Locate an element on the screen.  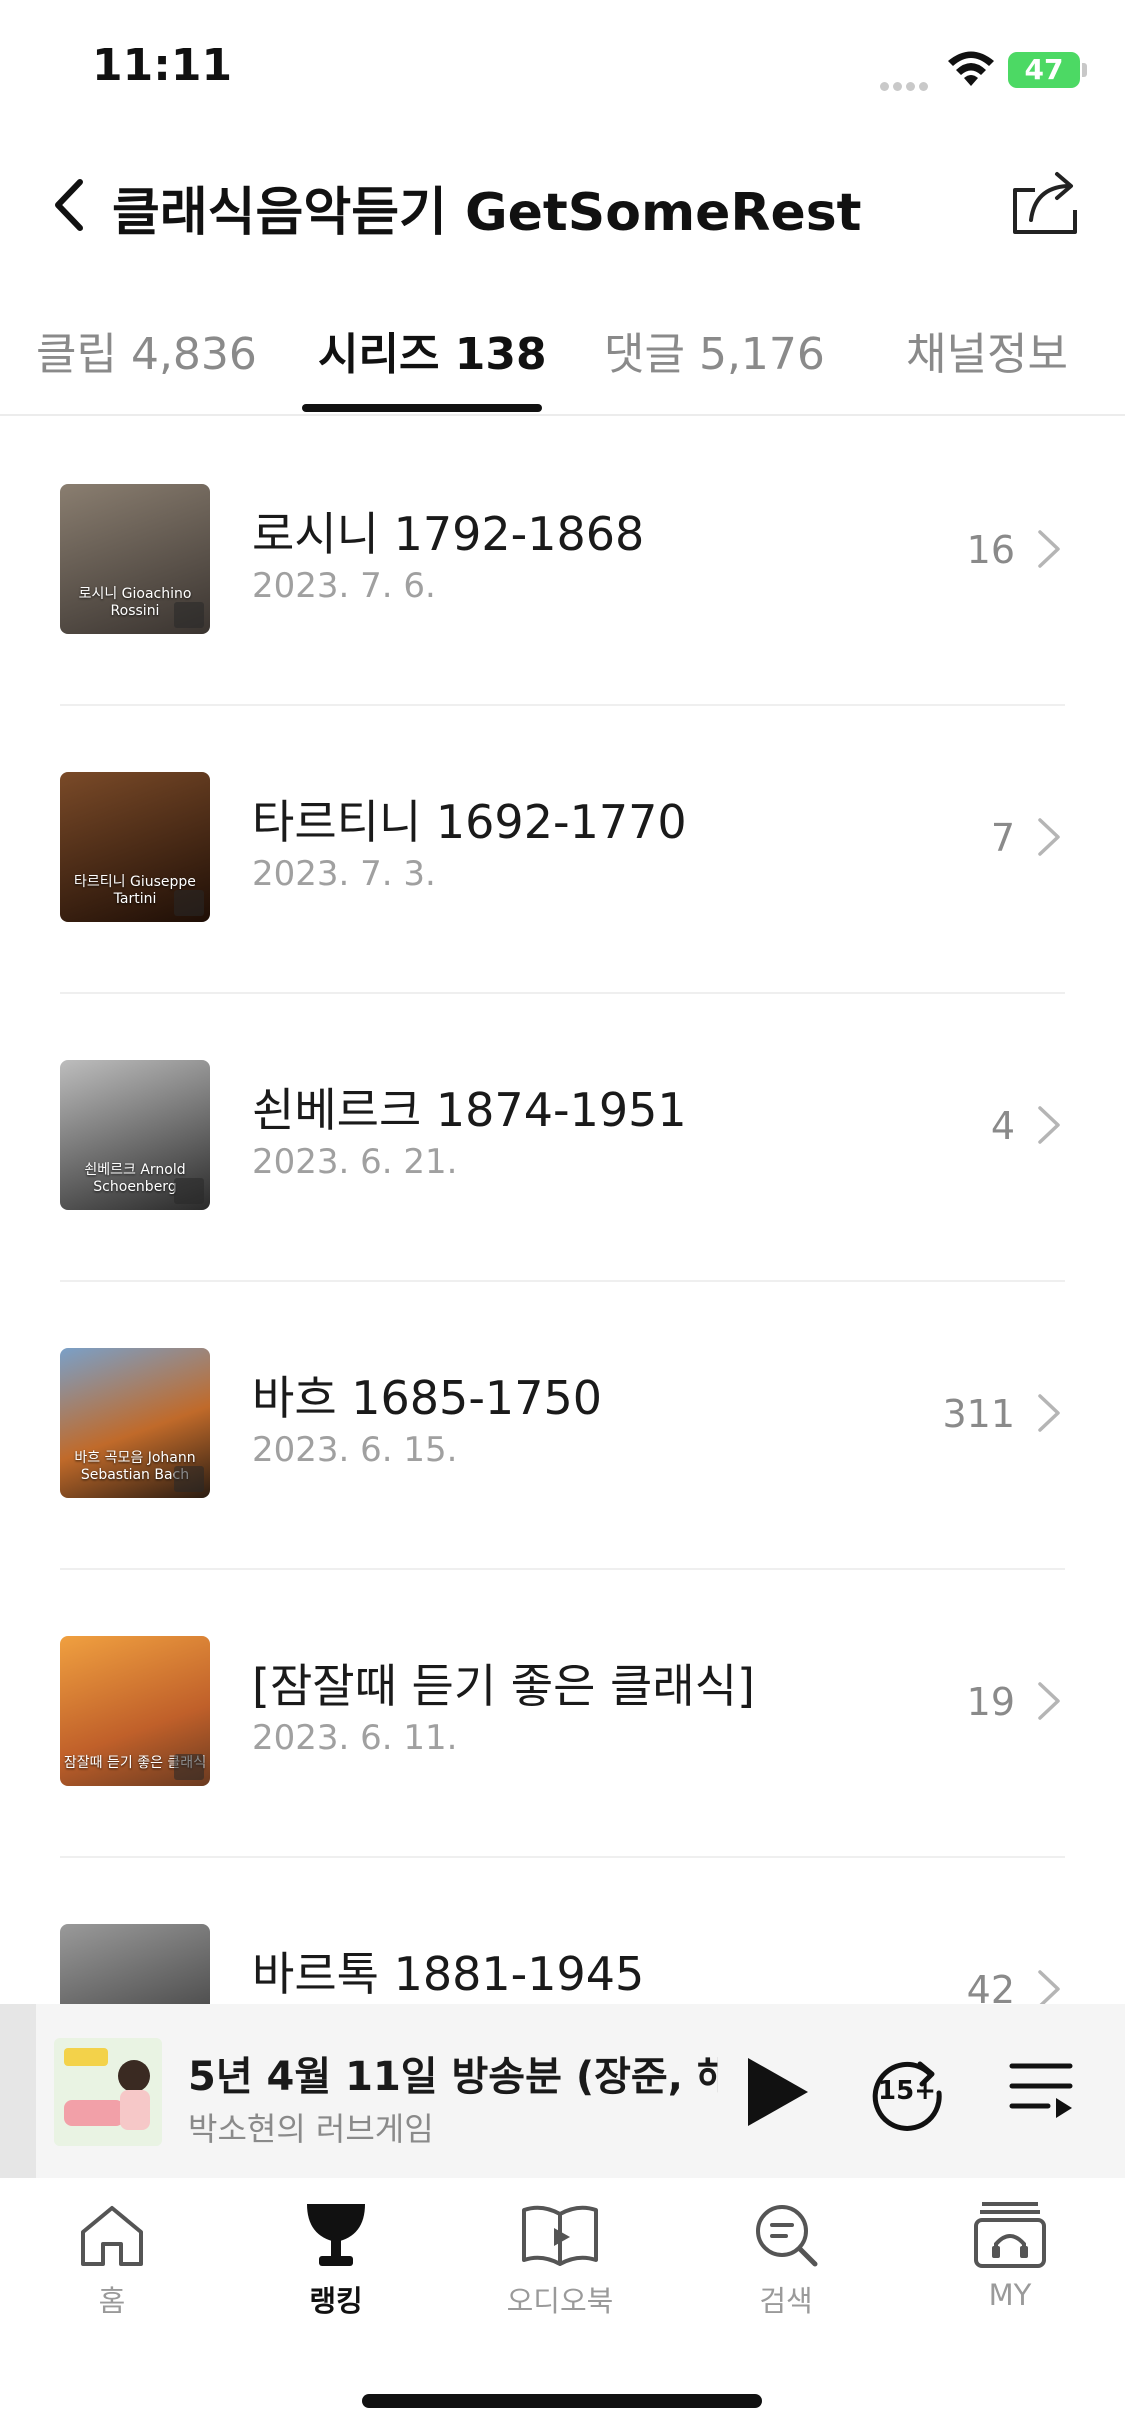
battery-tip is located at coordinates (1084, 70).